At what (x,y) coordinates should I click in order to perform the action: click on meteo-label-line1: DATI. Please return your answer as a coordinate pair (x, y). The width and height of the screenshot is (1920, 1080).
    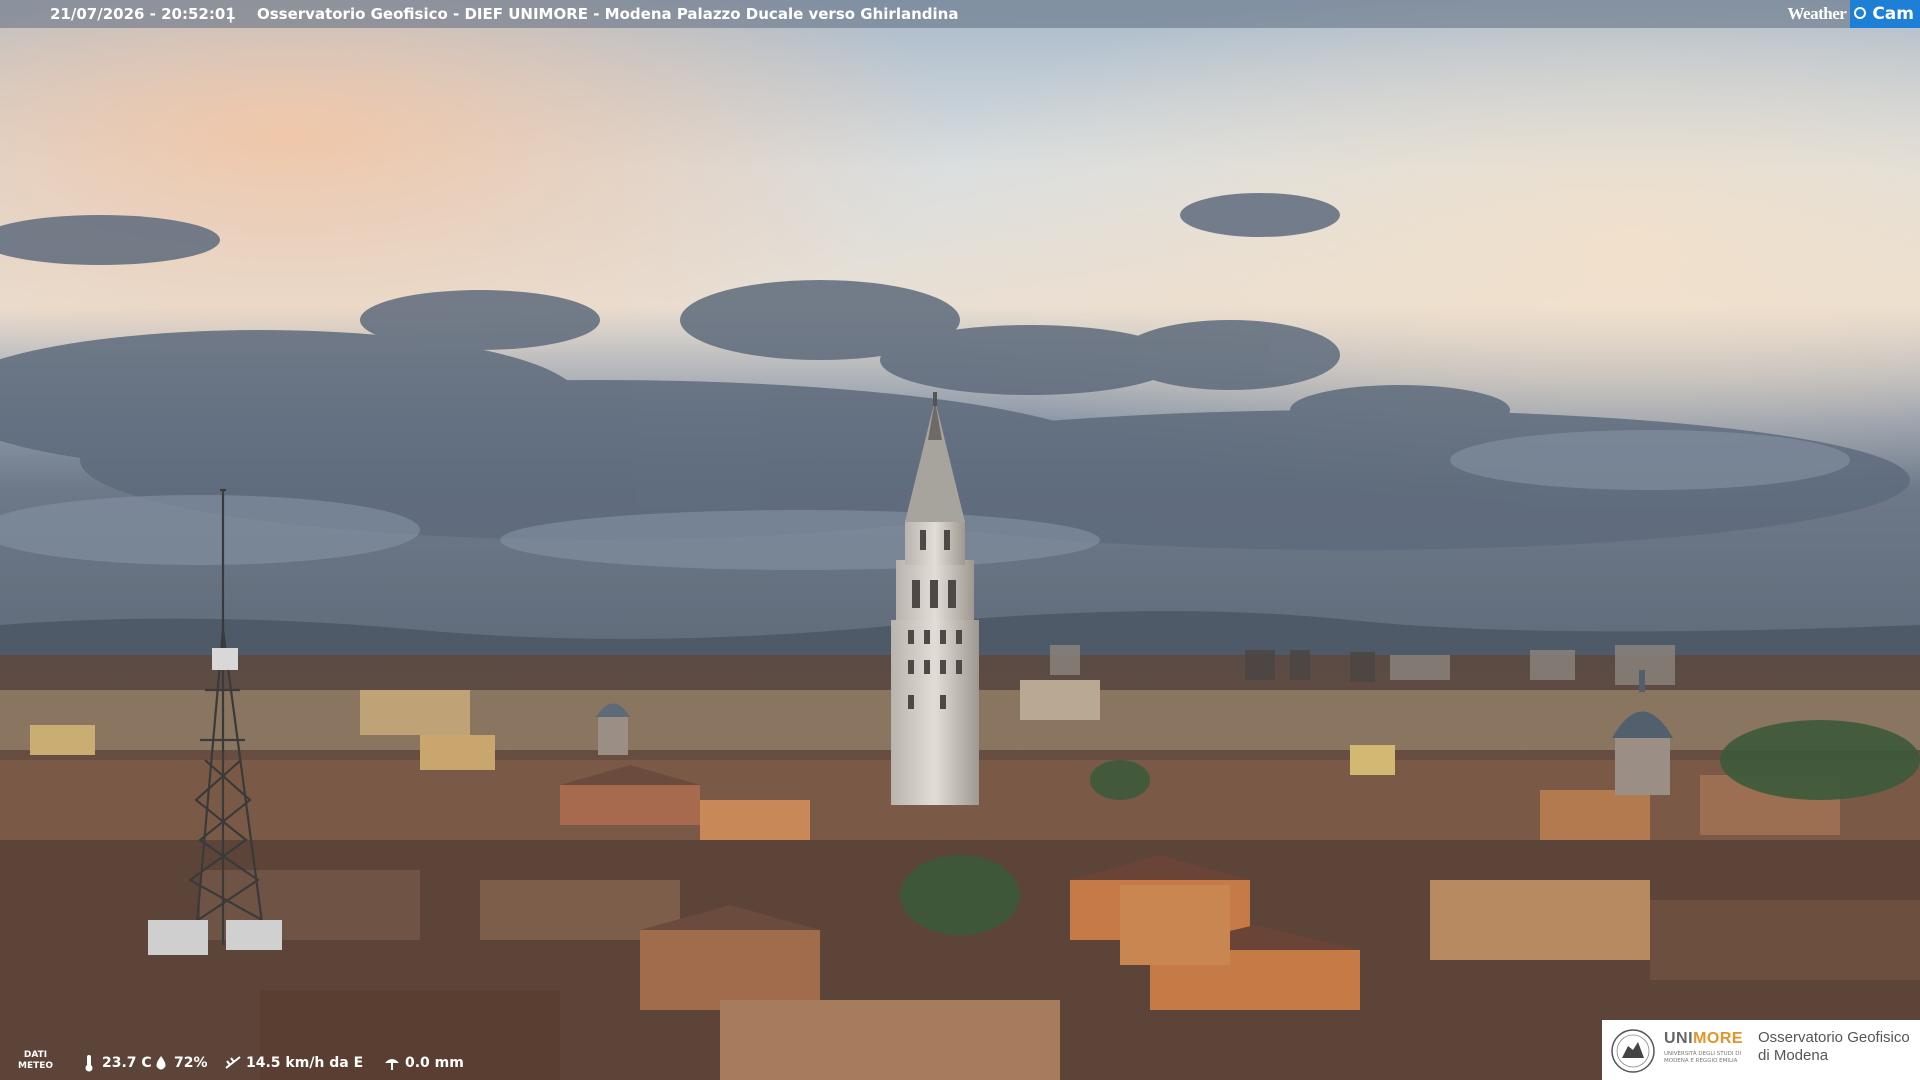
    Looking at the image, I should click on (35, 1055).